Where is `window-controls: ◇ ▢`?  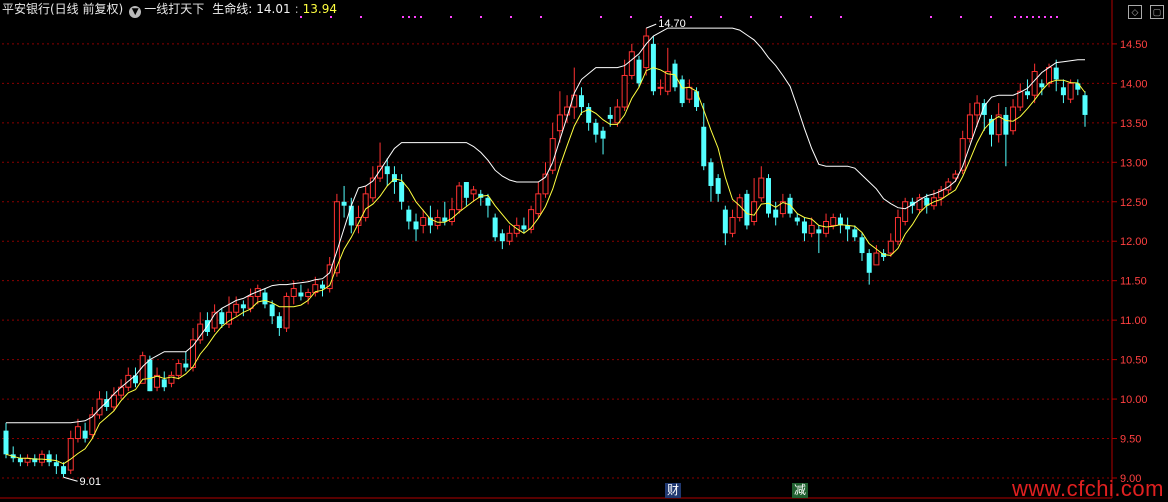 window-controls: ◇ ▢ is located at coordinates (1142, 11).